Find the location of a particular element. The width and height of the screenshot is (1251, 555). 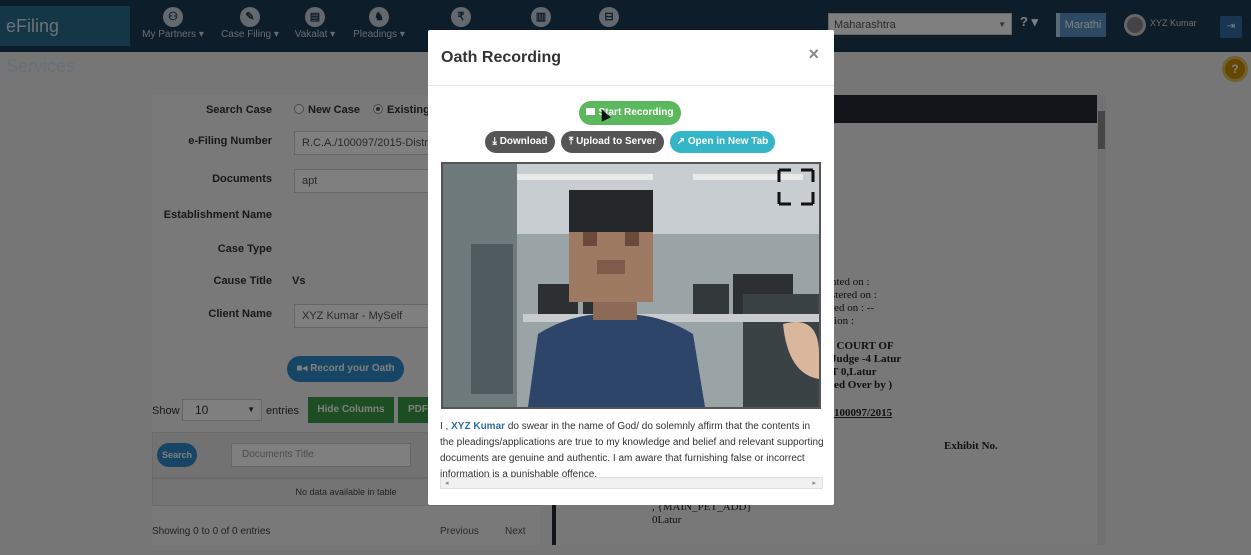

oath-horizontal-scrollbar: ◂ ▸ is located at coordinates (631, 483).